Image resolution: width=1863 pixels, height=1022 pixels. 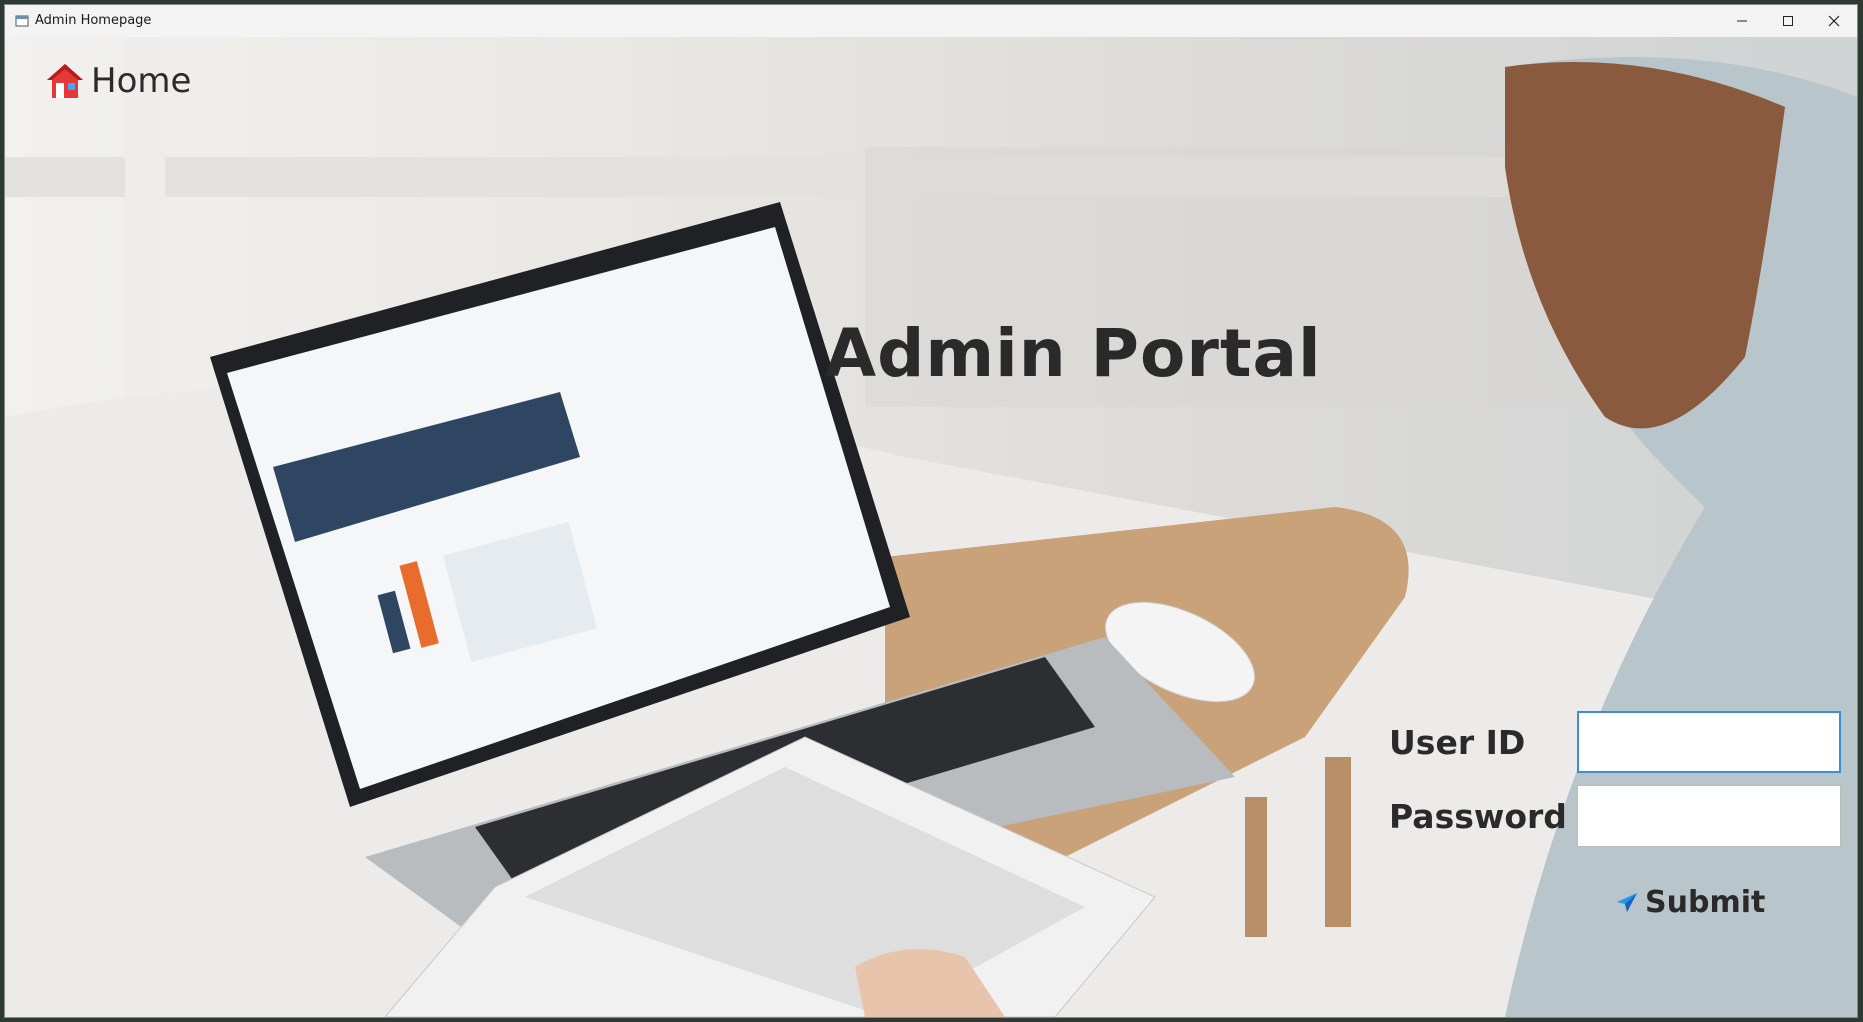 I want to click on home-label: Home, so click(x=141, y=81).